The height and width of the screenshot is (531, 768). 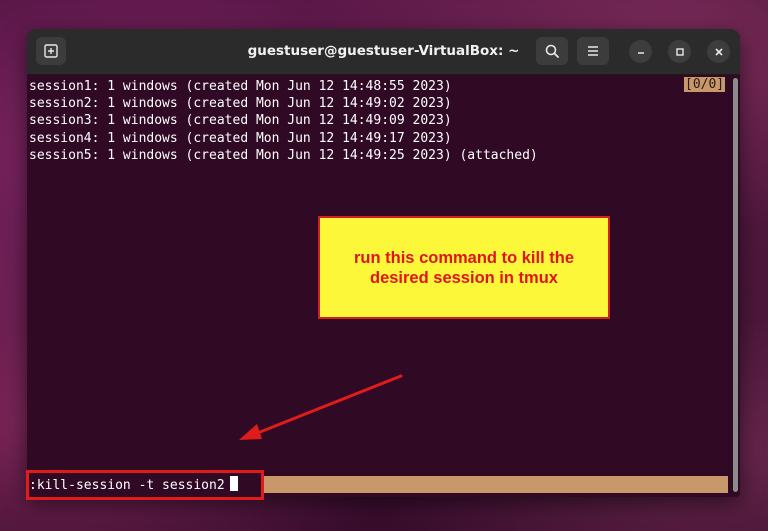 I want to click on minimize-icon, so click(x=640, y=52).